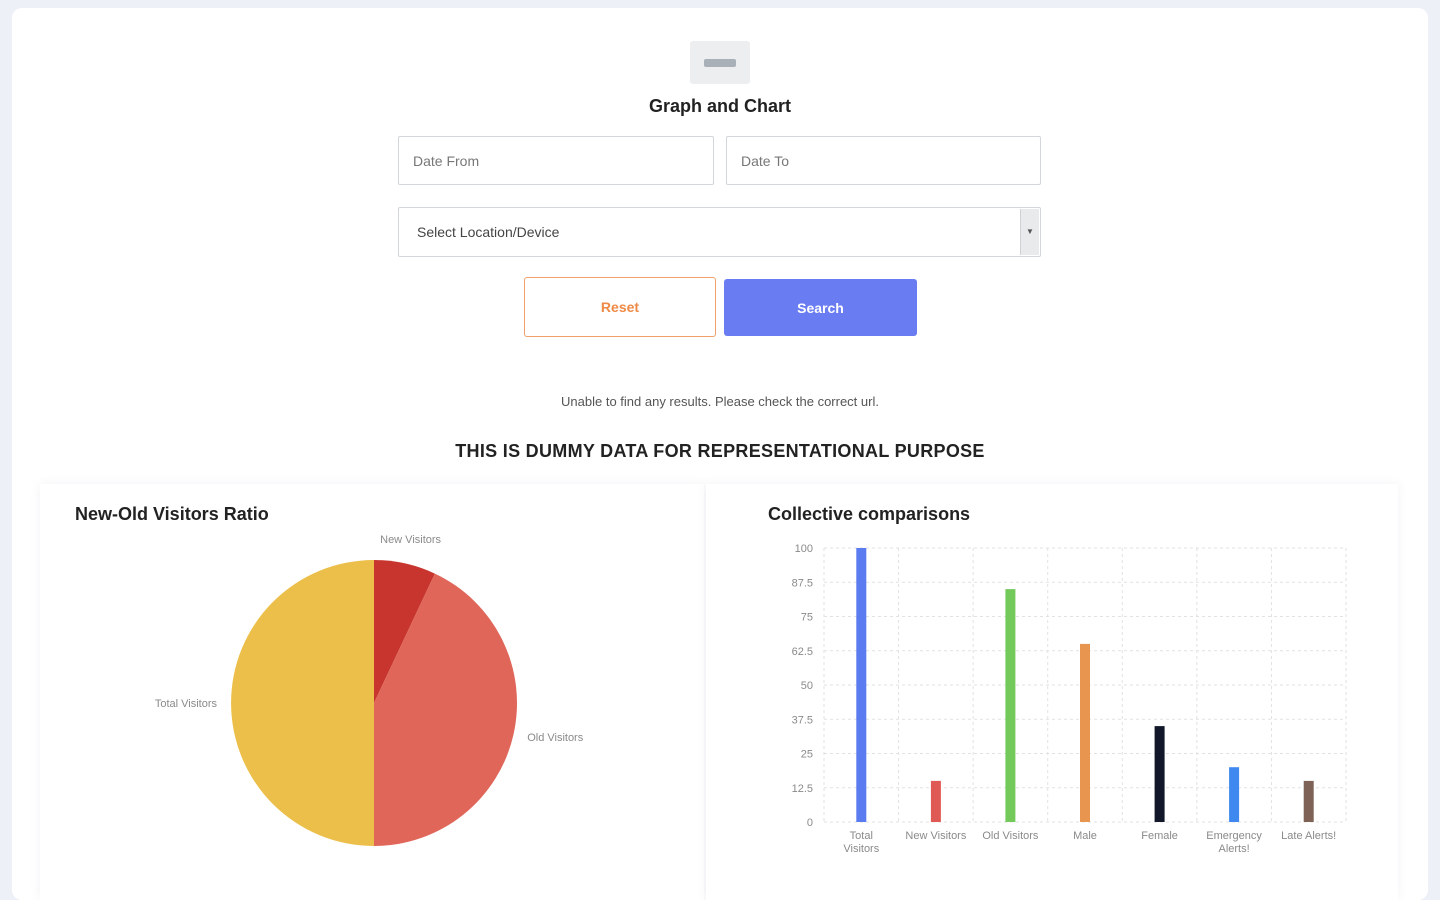 The height and width of the screenshot is (900, 1440). I want to click on y-tick-label: 50, so click(807, 686).